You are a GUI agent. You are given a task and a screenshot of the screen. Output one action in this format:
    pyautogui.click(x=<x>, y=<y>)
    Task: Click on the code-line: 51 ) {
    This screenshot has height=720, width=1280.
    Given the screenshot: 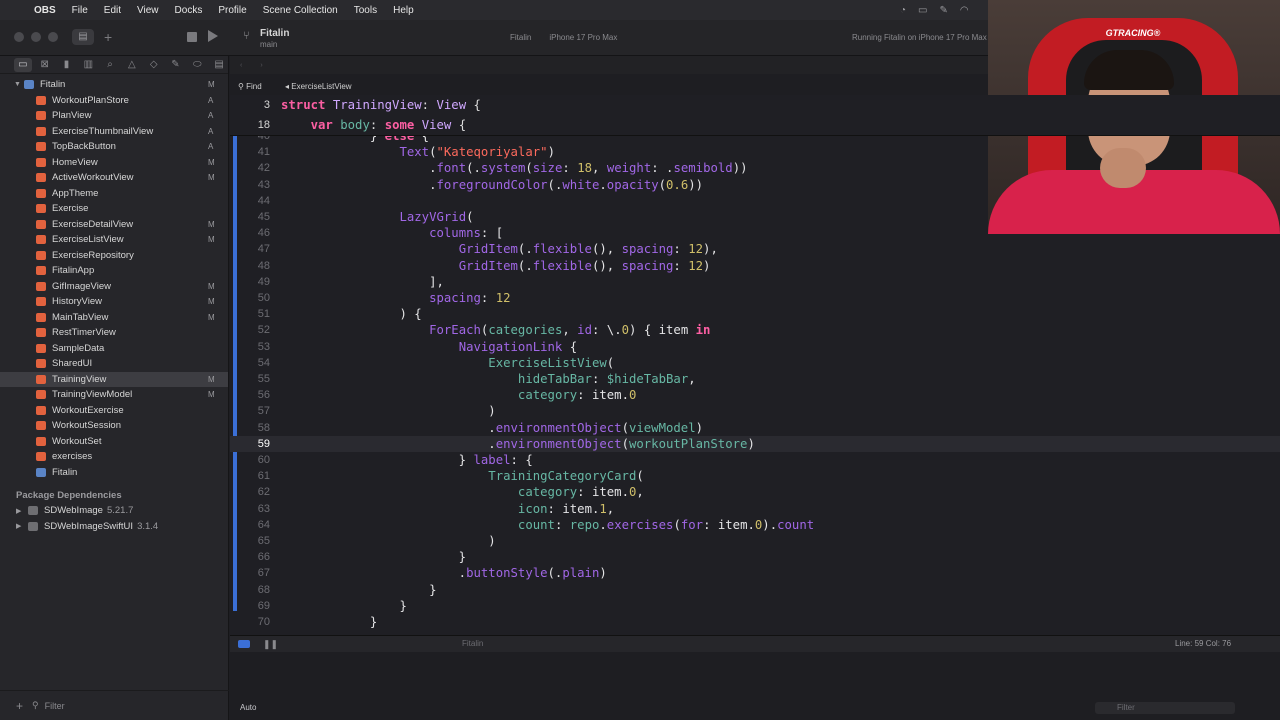 What is the action you would take?
    pyautogui.click(x=755, y=314)
    